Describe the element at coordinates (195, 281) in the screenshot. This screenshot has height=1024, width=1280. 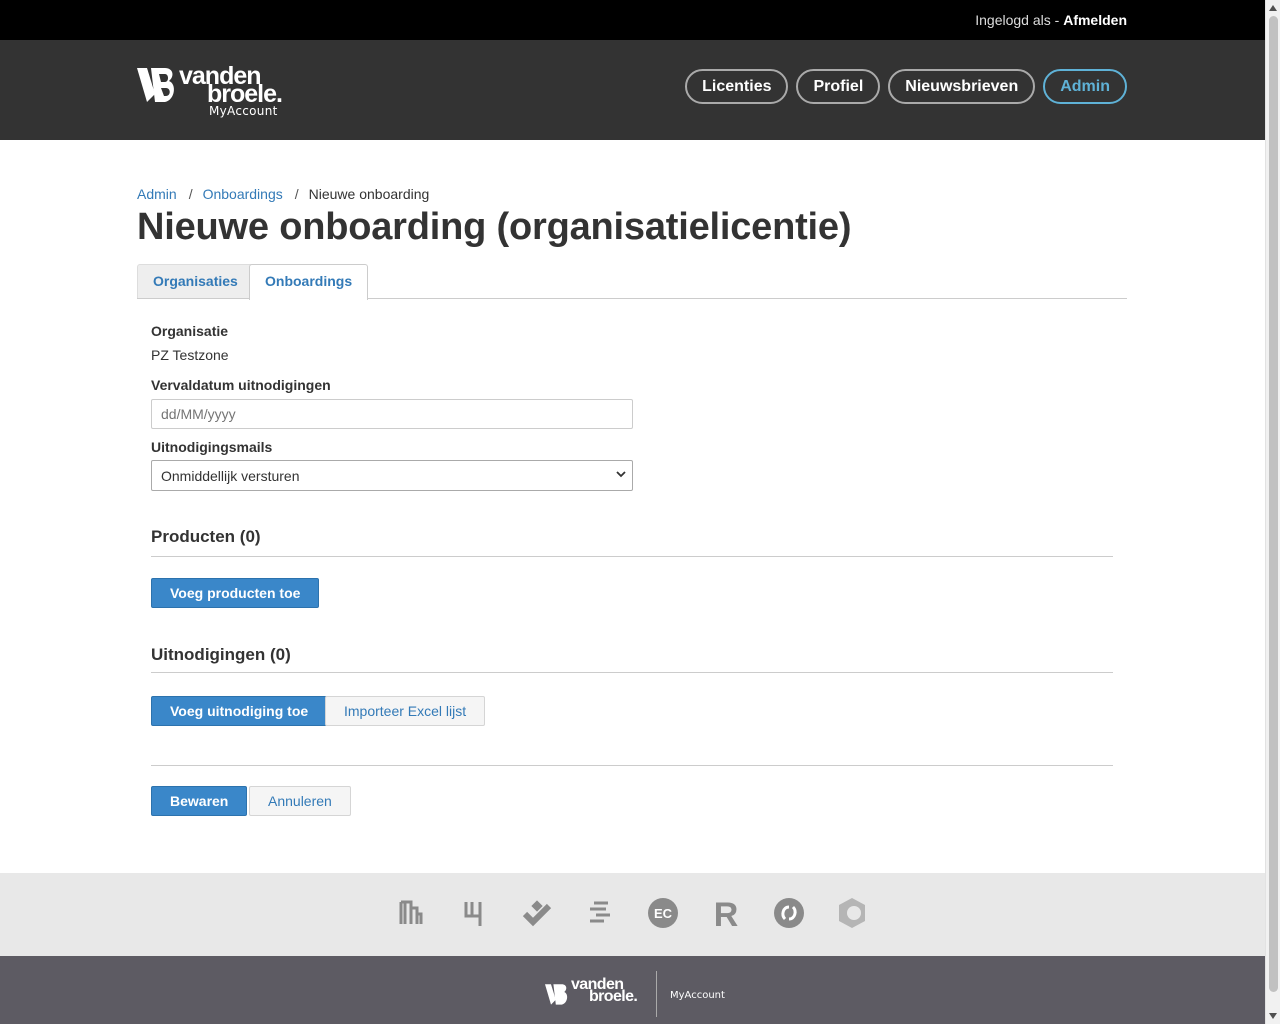
I see `tab-organisaties: Organisaties` at that location.